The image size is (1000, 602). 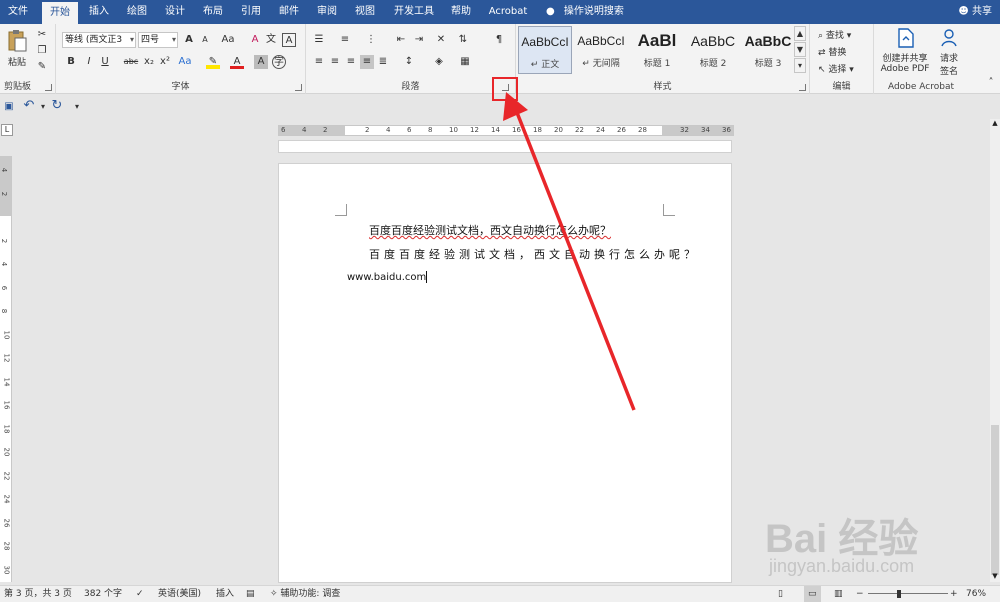 What do you see at coordinates (9, 107) in the screenshot?
I see `save-icon: ▣` at bounding box center [9, 107].